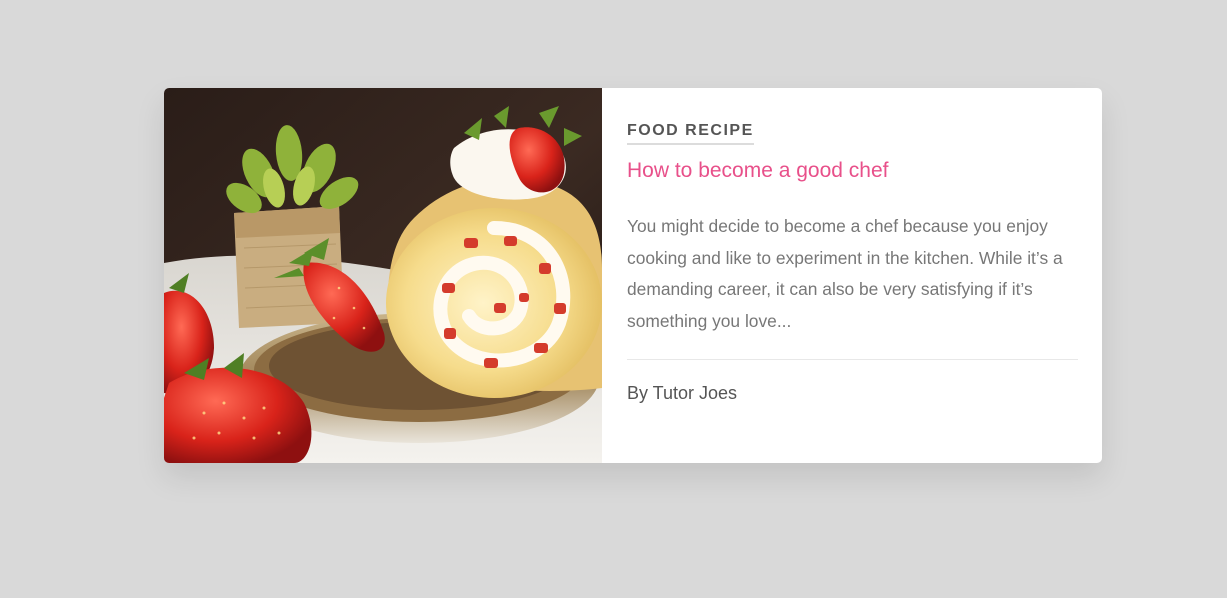 The height and width of the screenshot is (598, 1227). Describe the element at coordinates (758, 171) in the screenshot. I see `post-title: How to become a good chef` at that location.